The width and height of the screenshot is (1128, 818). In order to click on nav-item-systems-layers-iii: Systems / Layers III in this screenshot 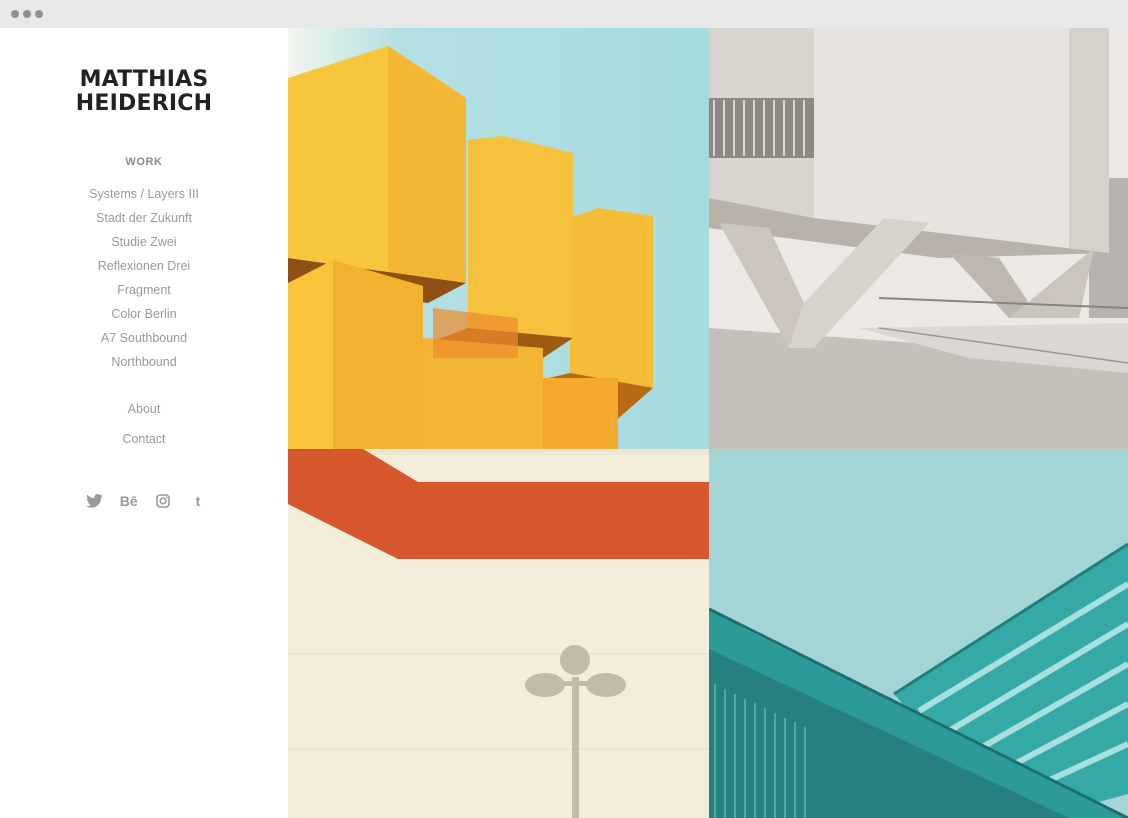, I will do `click(144, 197)`.